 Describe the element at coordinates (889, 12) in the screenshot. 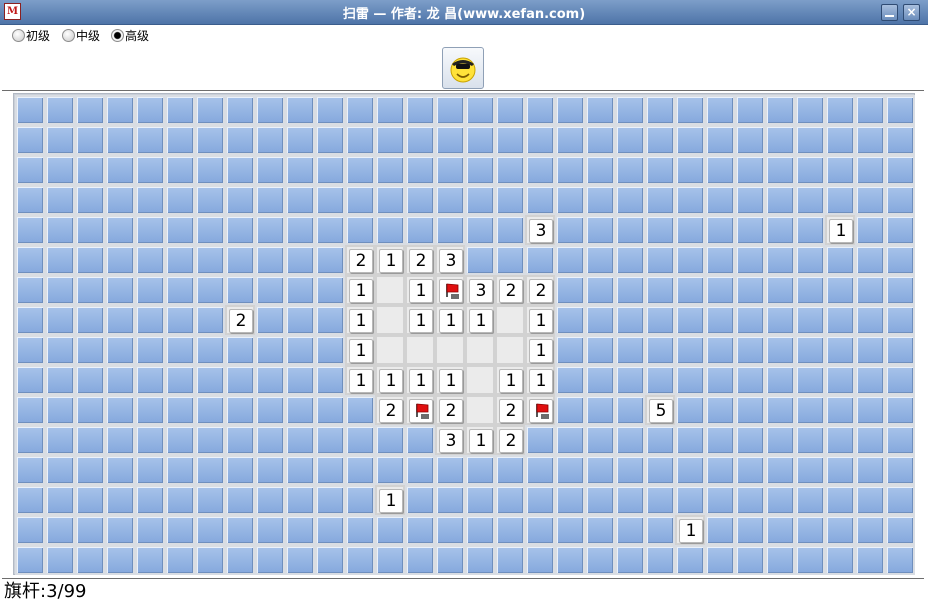

I see `minimize-button` at that location.